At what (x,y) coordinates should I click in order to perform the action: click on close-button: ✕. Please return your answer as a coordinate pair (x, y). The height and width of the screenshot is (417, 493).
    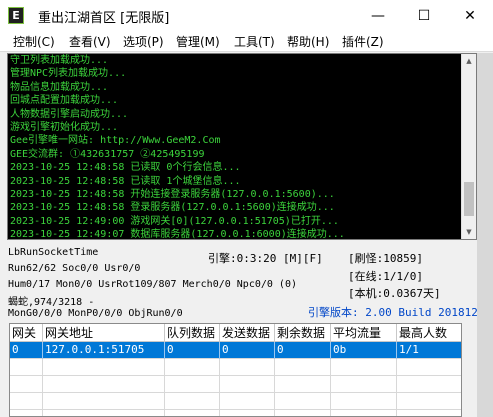
    Looking at the image, I should click on (470, 15).